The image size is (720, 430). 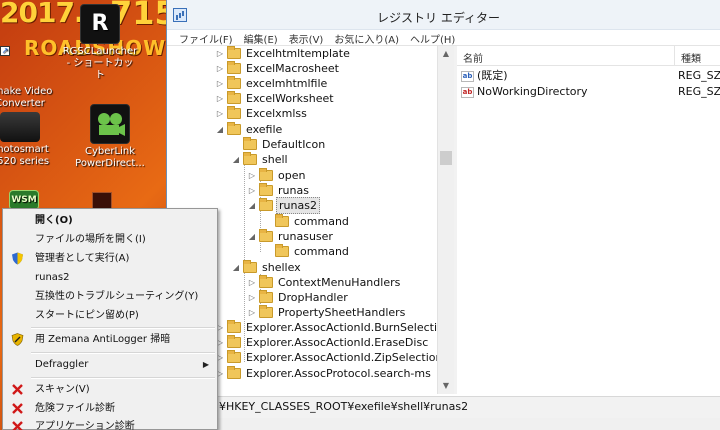 What do you see at coordinates (283, 53) in the screenshot?
I see `tree-item: ▷ Excelhtmltemplate` at bounding box center [283, 53].